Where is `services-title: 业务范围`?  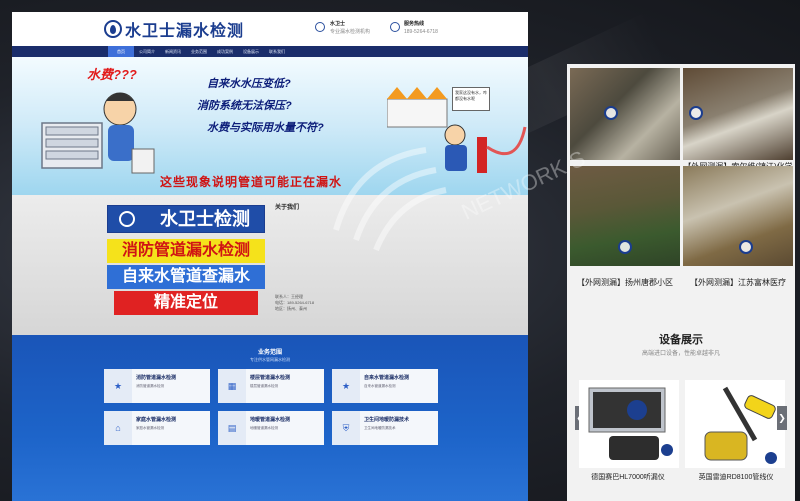
services-title: 业务范围 is located at coordinates (269, 353).